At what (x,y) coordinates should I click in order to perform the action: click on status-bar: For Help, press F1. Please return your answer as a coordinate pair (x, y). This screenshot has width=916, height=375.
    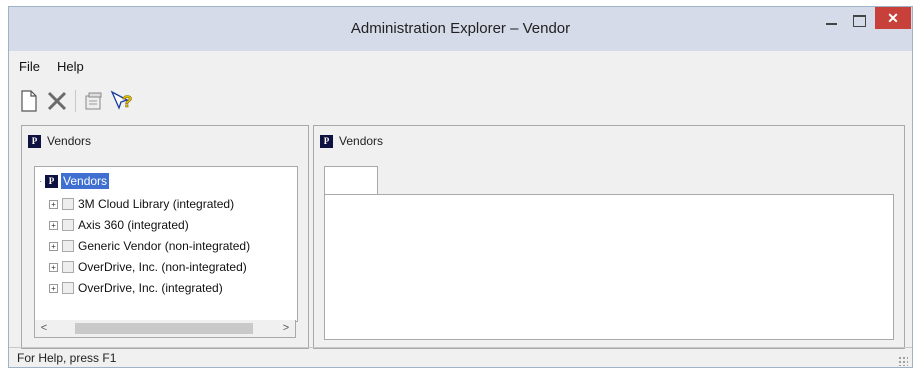
    Looking at the image, I should click on (460, 357).